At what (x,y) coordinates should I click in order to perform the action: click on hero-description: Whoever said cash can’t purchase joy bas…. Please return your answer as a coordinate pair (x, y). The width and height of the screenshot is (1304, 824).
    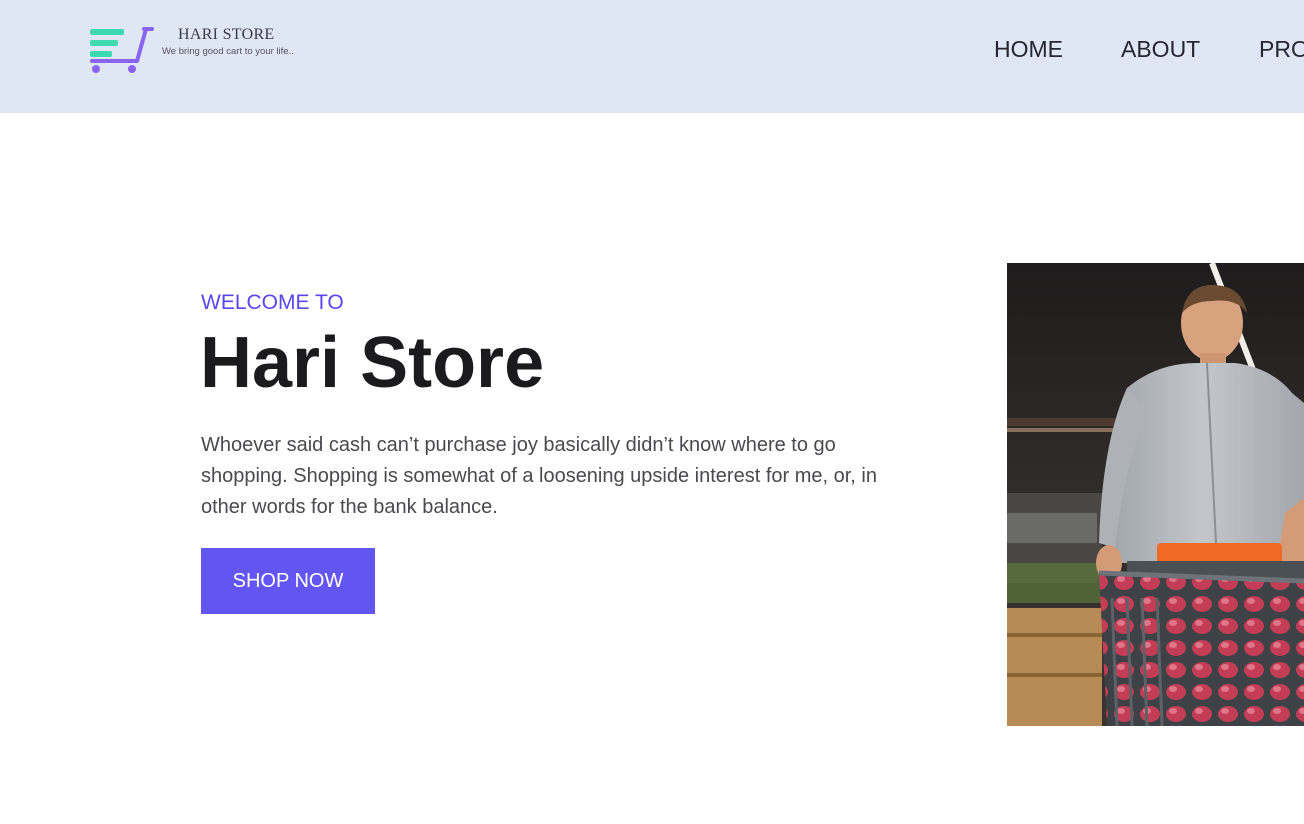
    Looking at the image, I should click on (539, 476).